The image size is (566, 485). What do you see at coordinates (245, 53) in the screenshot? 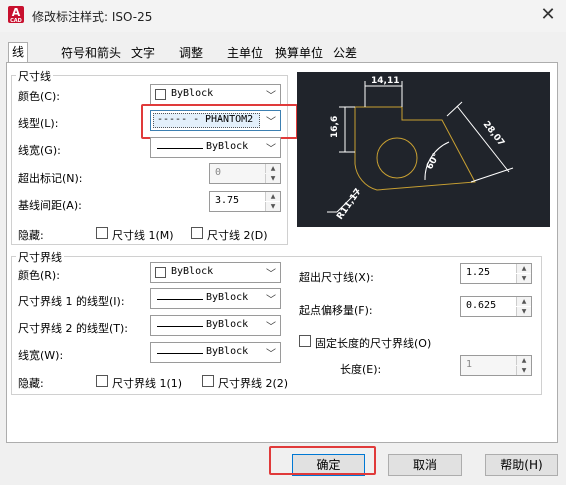
I see `tab-primary-units: 主单位` at bounding box center [245, 53].